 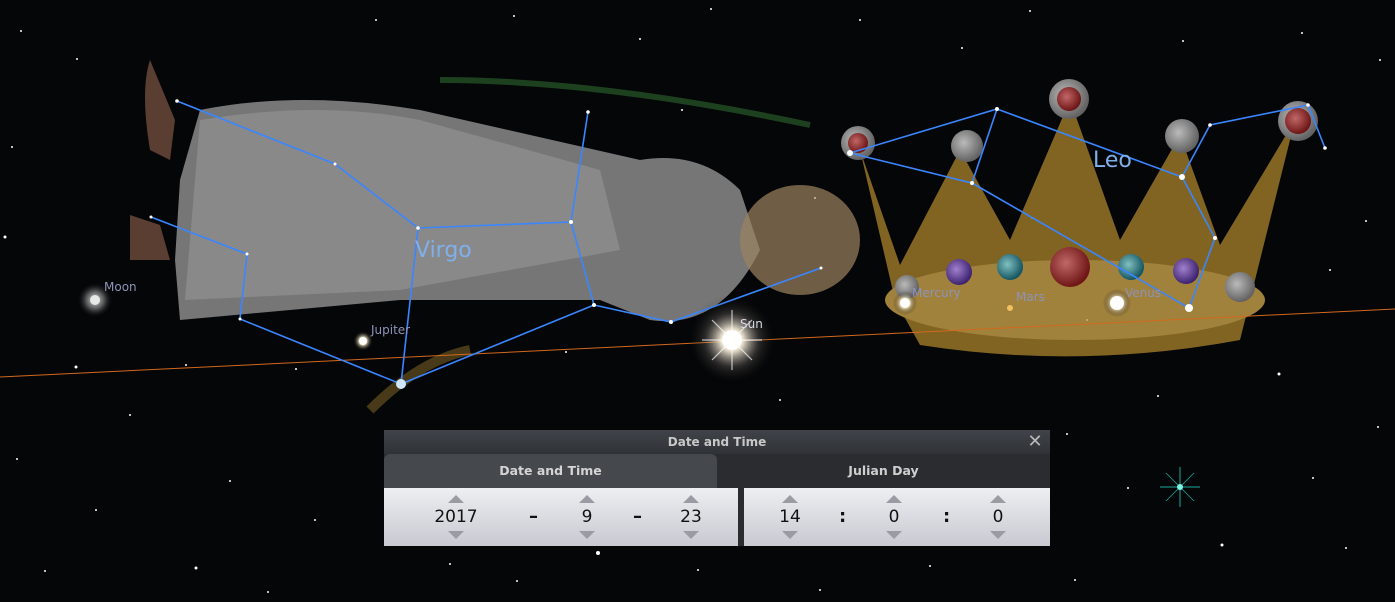 I want to click on date-panel: 2017 – 9 – 23, so click(x=561, y=517).